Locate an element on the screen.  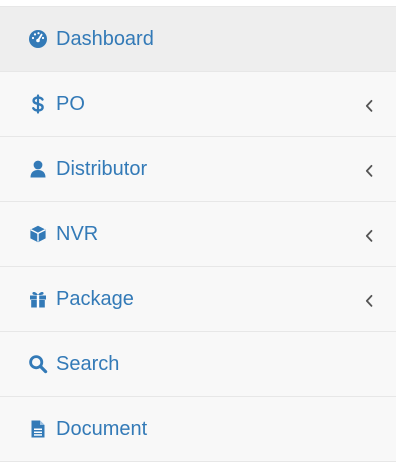
sidebar-item-label: Distributor is located at coordinates (102, 168).